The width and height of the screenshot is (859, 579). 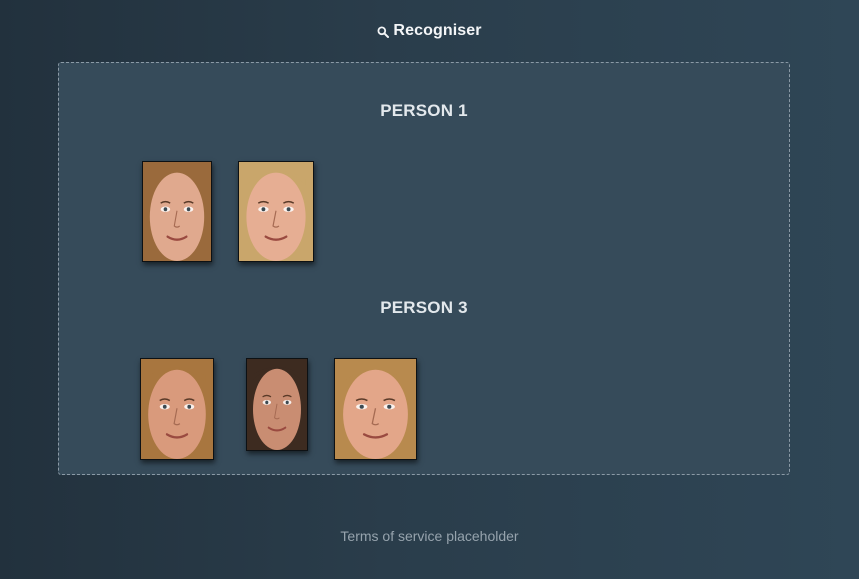 I want to click on group-title-person-3: PERSON 3, so click(x=424, y=307).